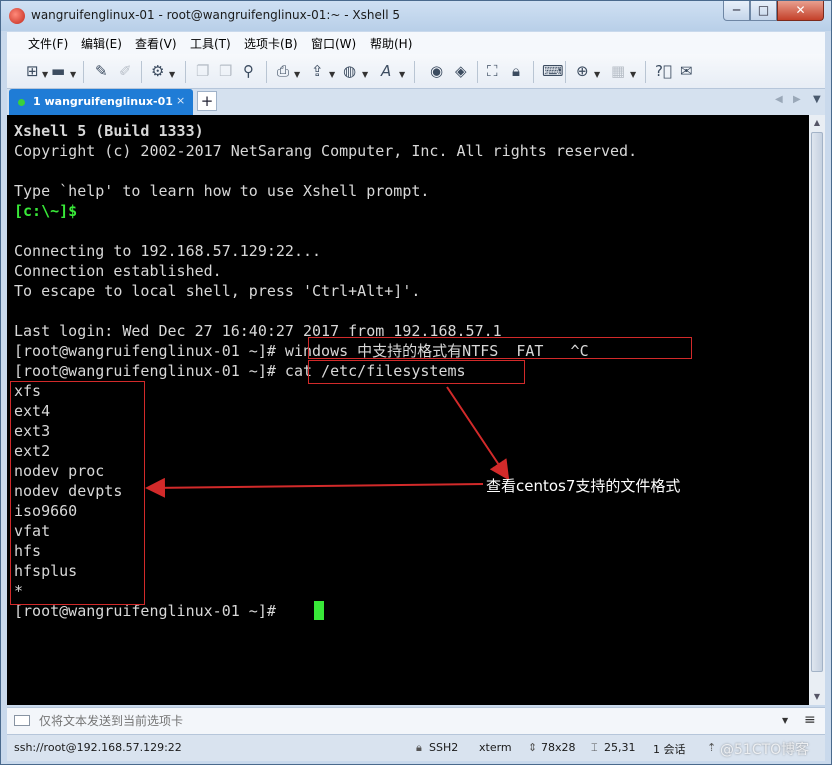  I want to click on open-folder-icon: ▬, so click(58, 71).